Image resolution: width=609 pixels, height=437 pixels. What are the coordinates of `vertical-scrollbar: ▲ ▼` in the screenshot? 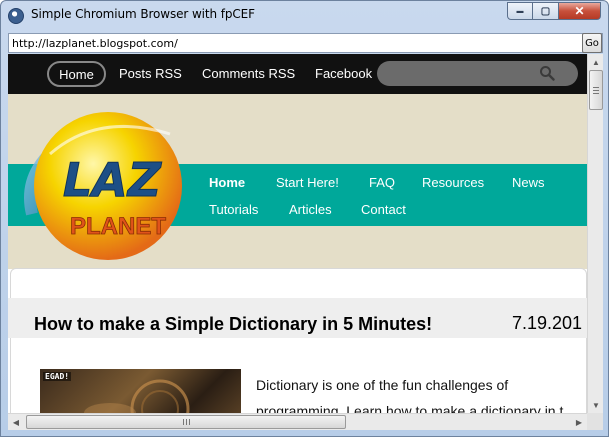 It's located at (595, 233).